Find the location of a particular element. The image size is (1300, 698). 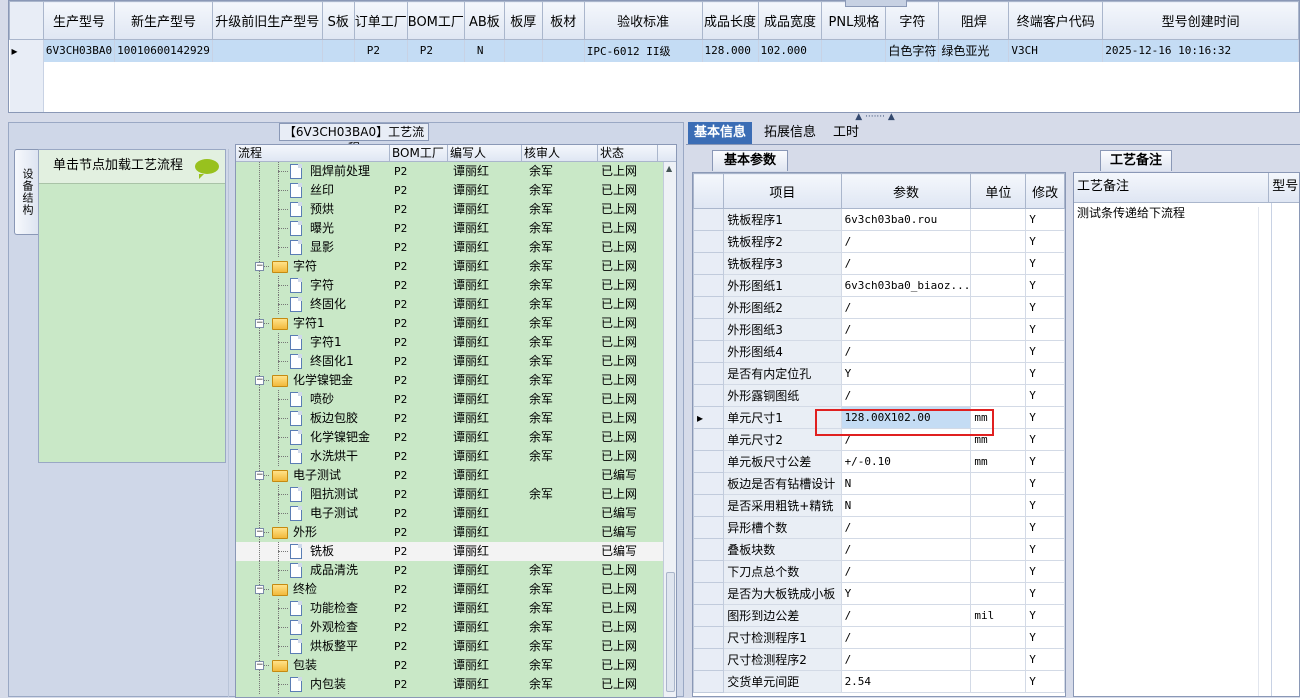

param-row: 外形图纸2/ Y is located at coordinates (879, 307).